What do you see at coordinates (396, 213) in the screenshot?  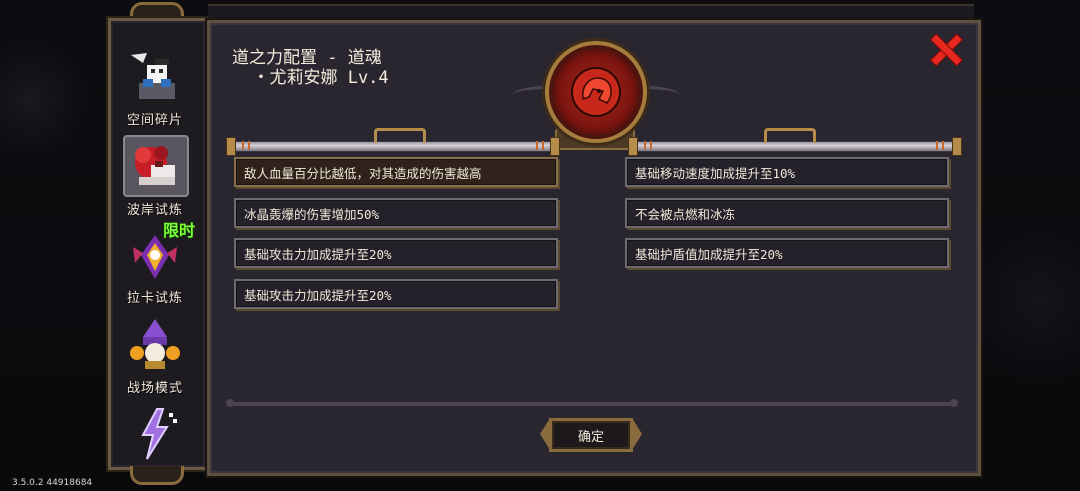 I see `effect-item: 冰晶轰爆的伤害增加50%` at bounding box center [396, 213].